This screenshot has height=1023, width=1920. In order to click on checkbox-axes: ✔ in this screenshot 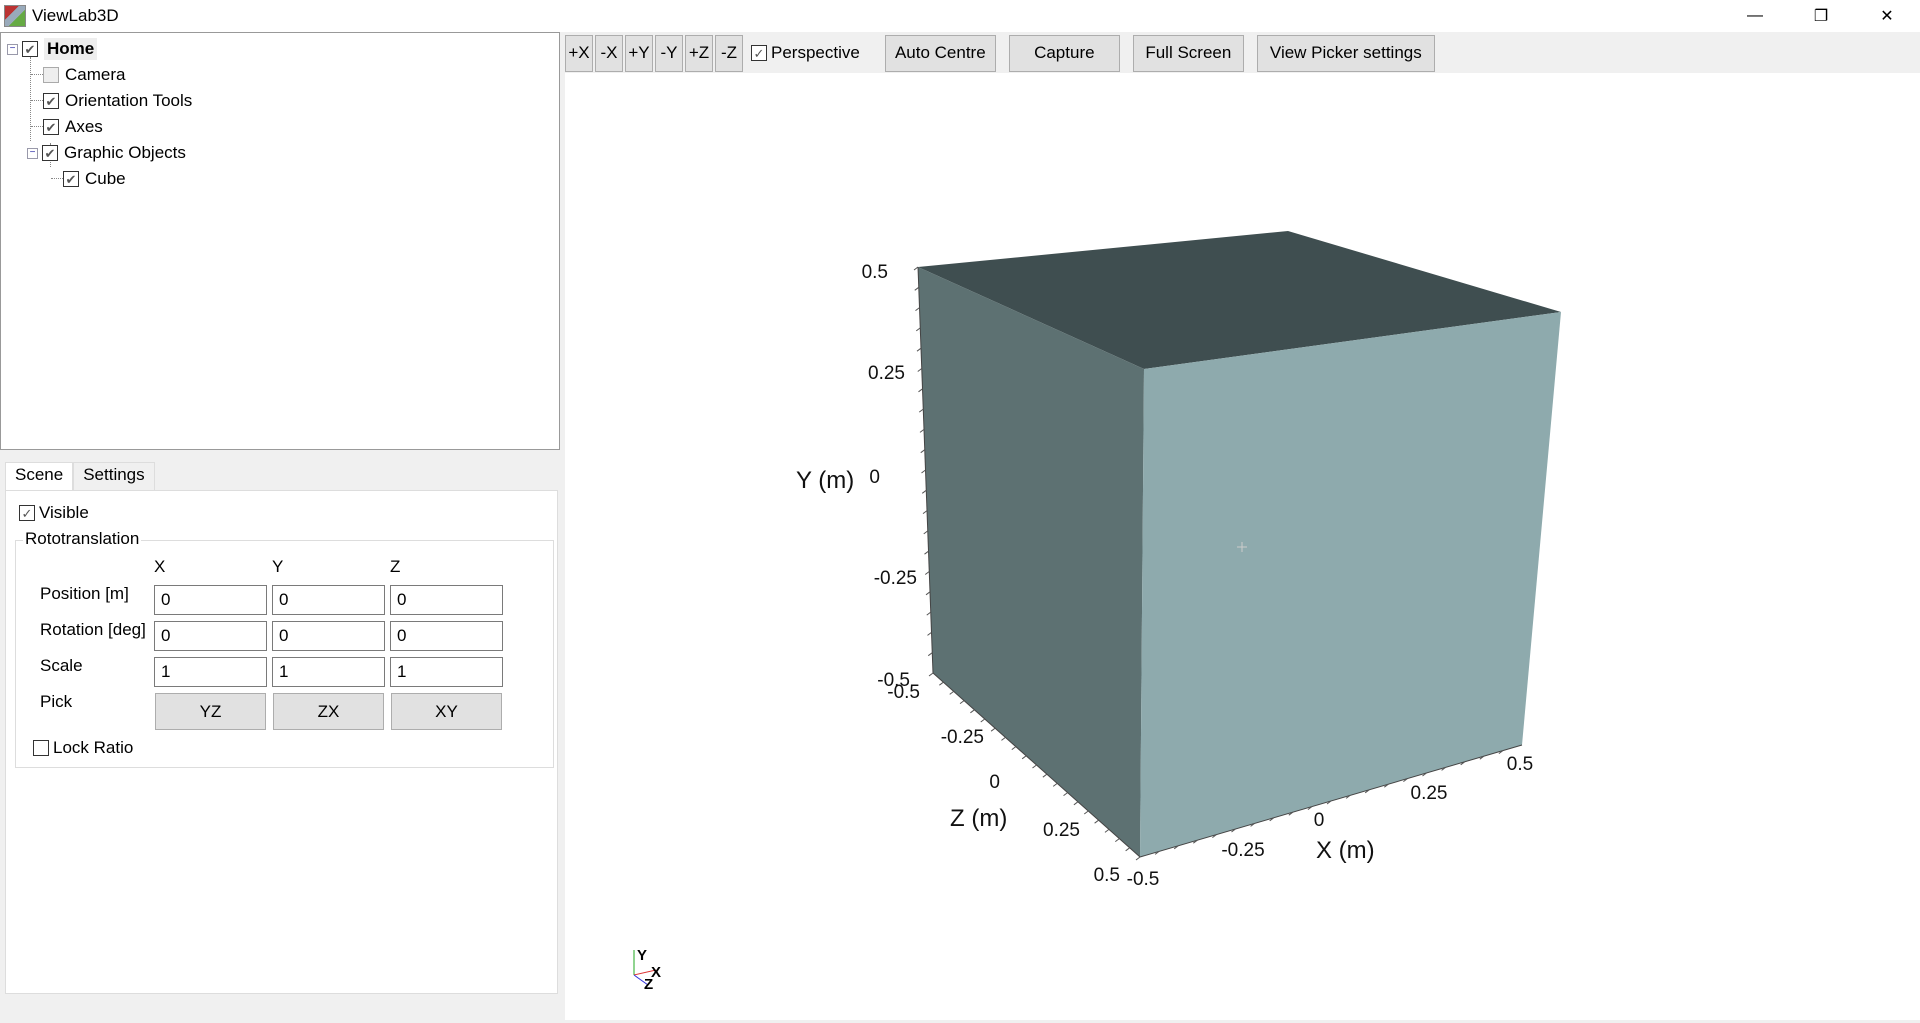, I will do `click(51, 127)`.